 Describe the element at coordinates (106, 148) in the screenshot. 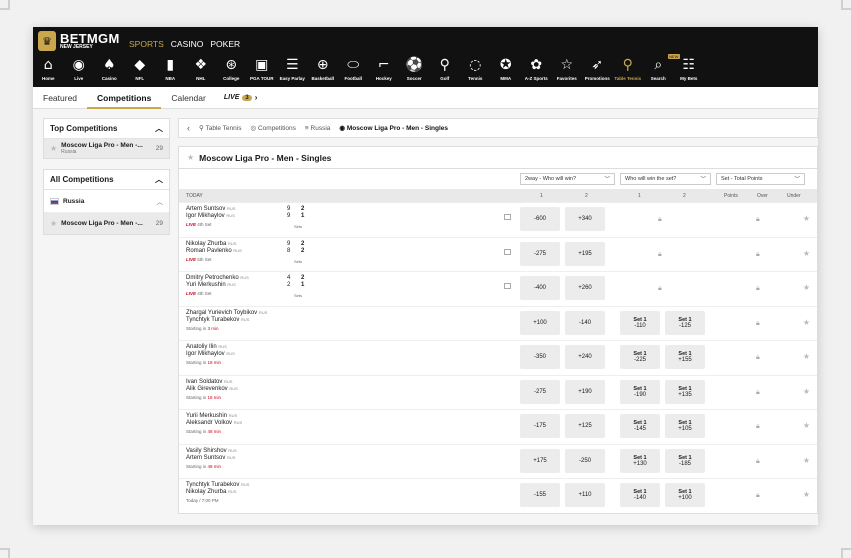

I see `top-competition-item: ★ Moscow Liga Pro - Men -... Russia 29` at that location.